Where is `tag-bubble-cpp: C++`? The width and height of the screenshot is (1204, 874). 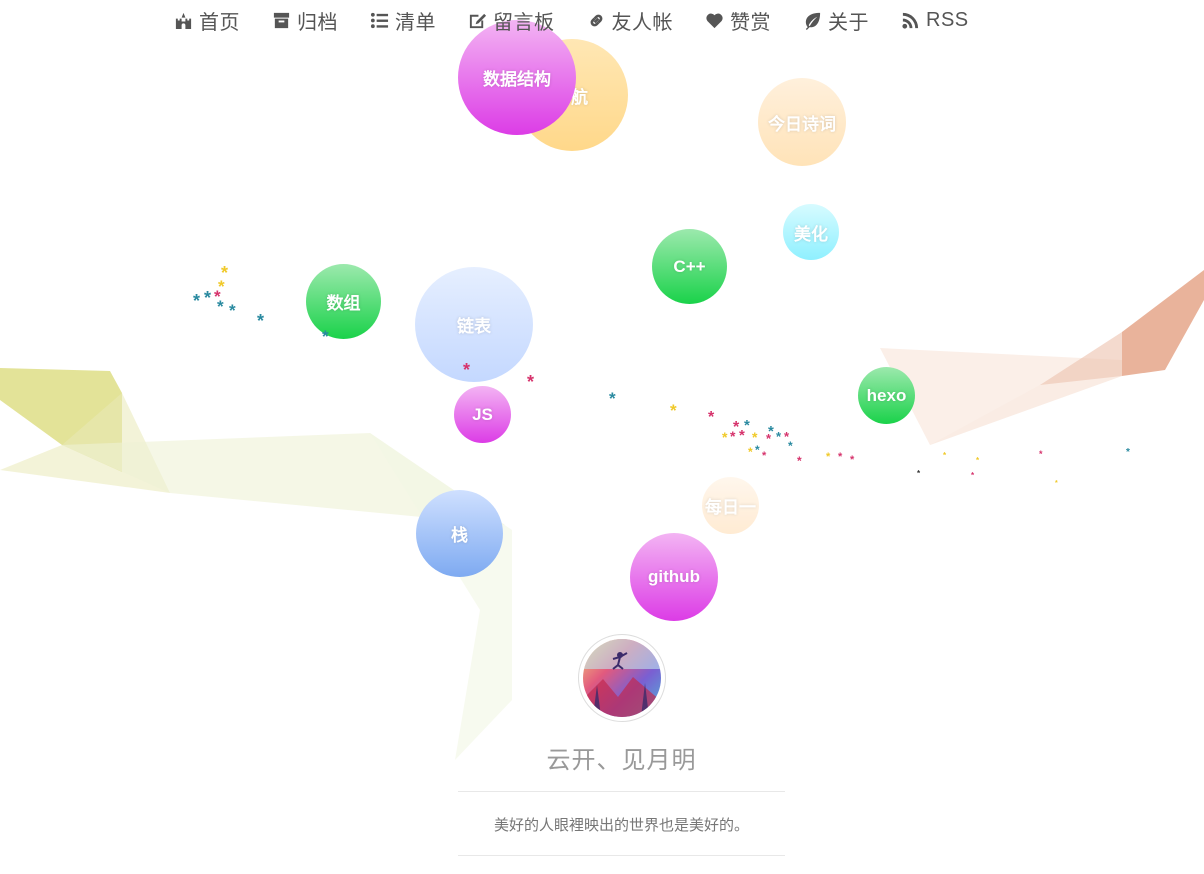
tag-bubble-cpp: C++ is located at coordinates (689, 266).